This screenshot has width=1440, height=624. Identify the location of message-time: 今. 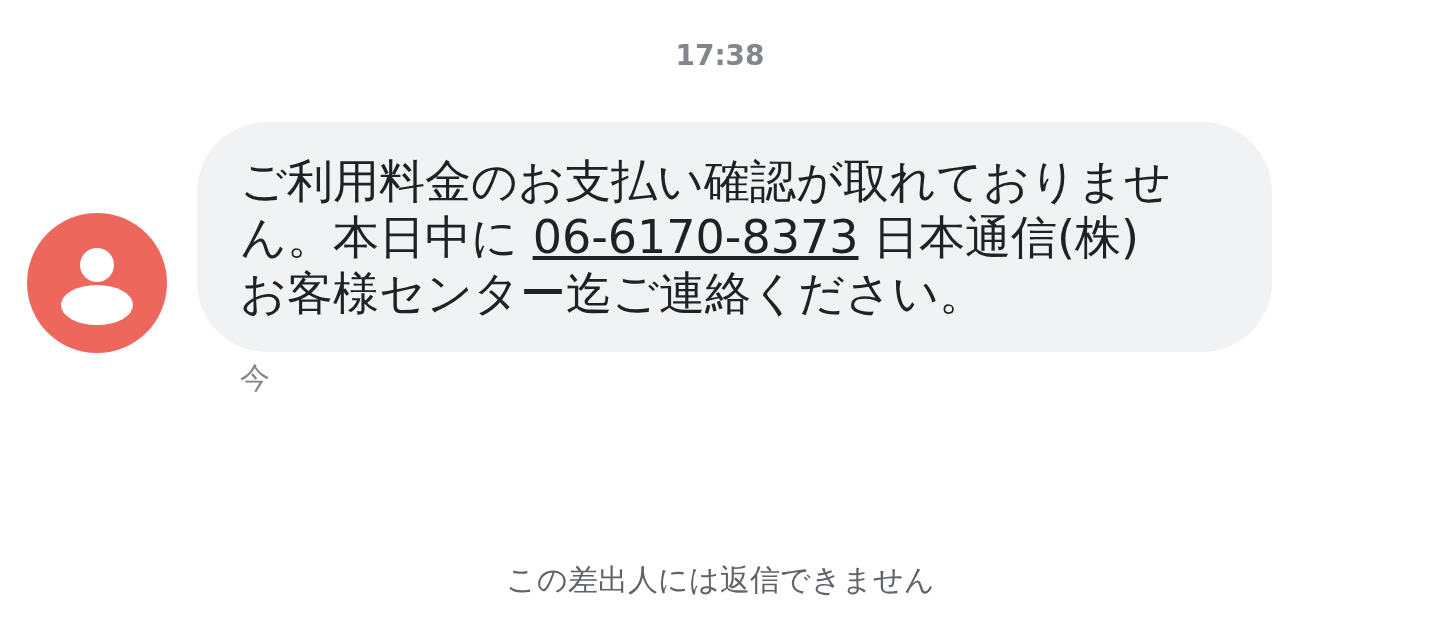
(255, 378).